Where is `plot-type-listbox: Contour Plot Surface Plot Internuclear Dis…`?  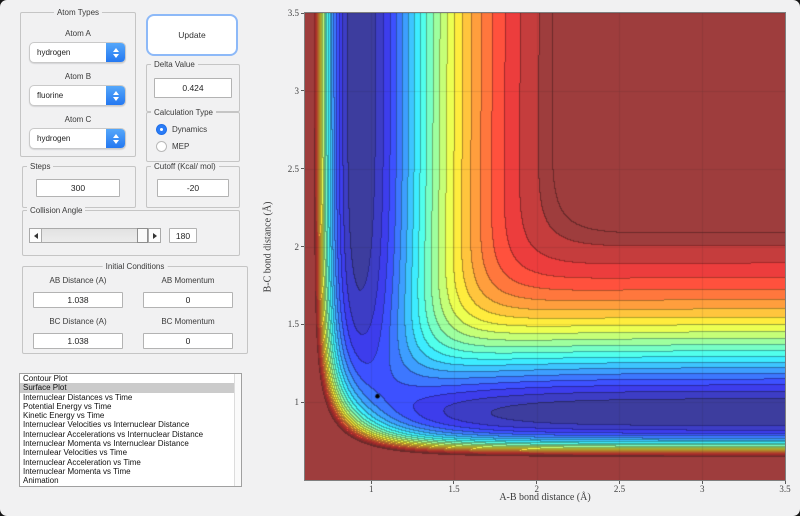 plot-type-listbox: Contour Plot Surface Plot Internuclear Dis… is located at coordinates (130, 430).